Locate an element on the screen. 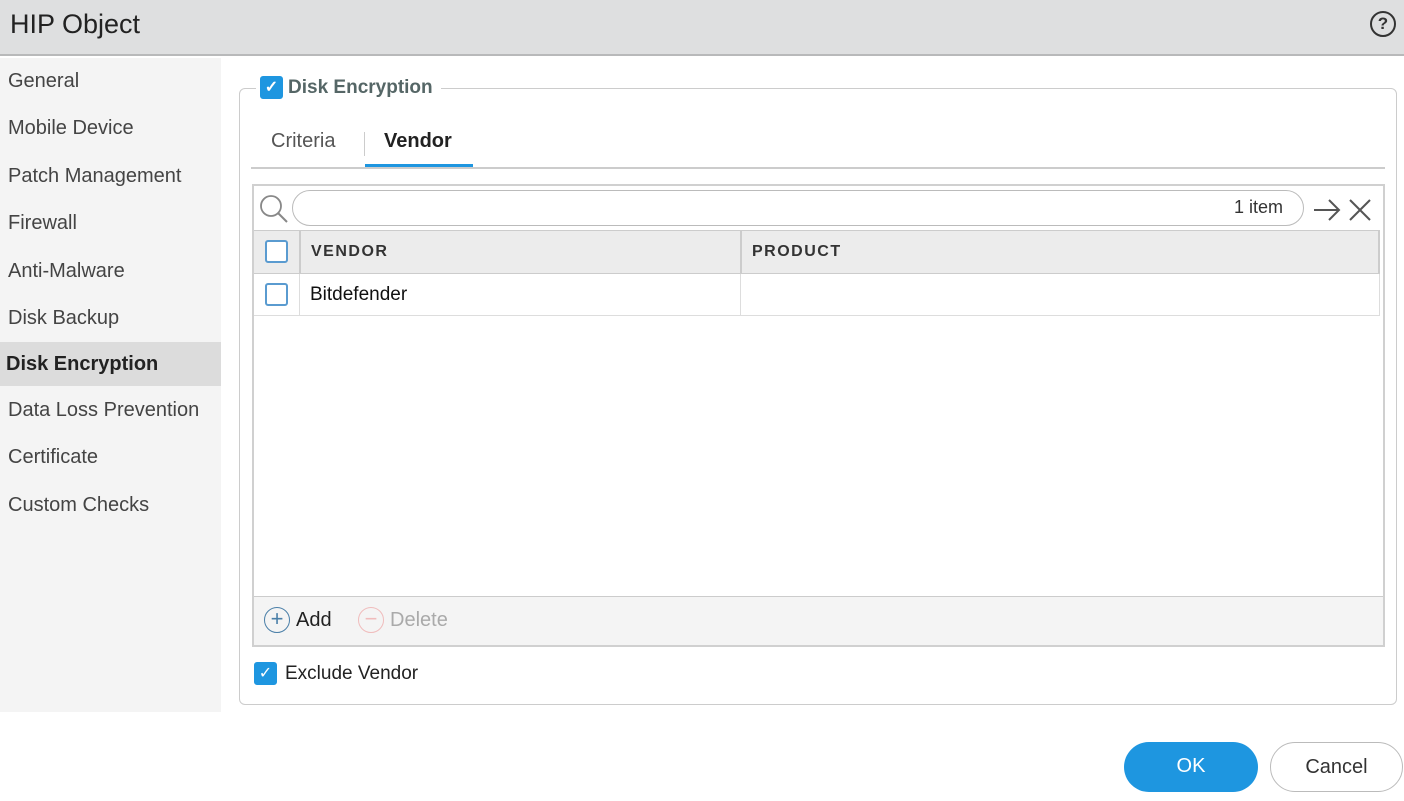  cell-vendor: Bitdefender is located at coordinates (519, 294).